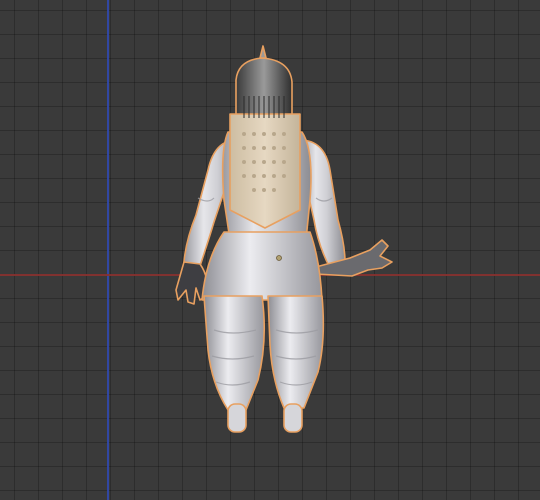  What do you see at coordinates (237, 418) in the screenshot?
I see `left-boot` at bounding box center [237, 418].